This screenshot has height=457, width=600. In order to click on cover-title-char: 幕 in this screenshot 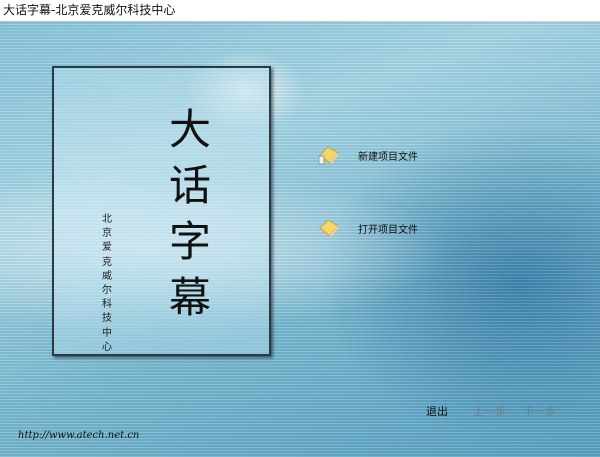, I will do `click(189, 297)`.